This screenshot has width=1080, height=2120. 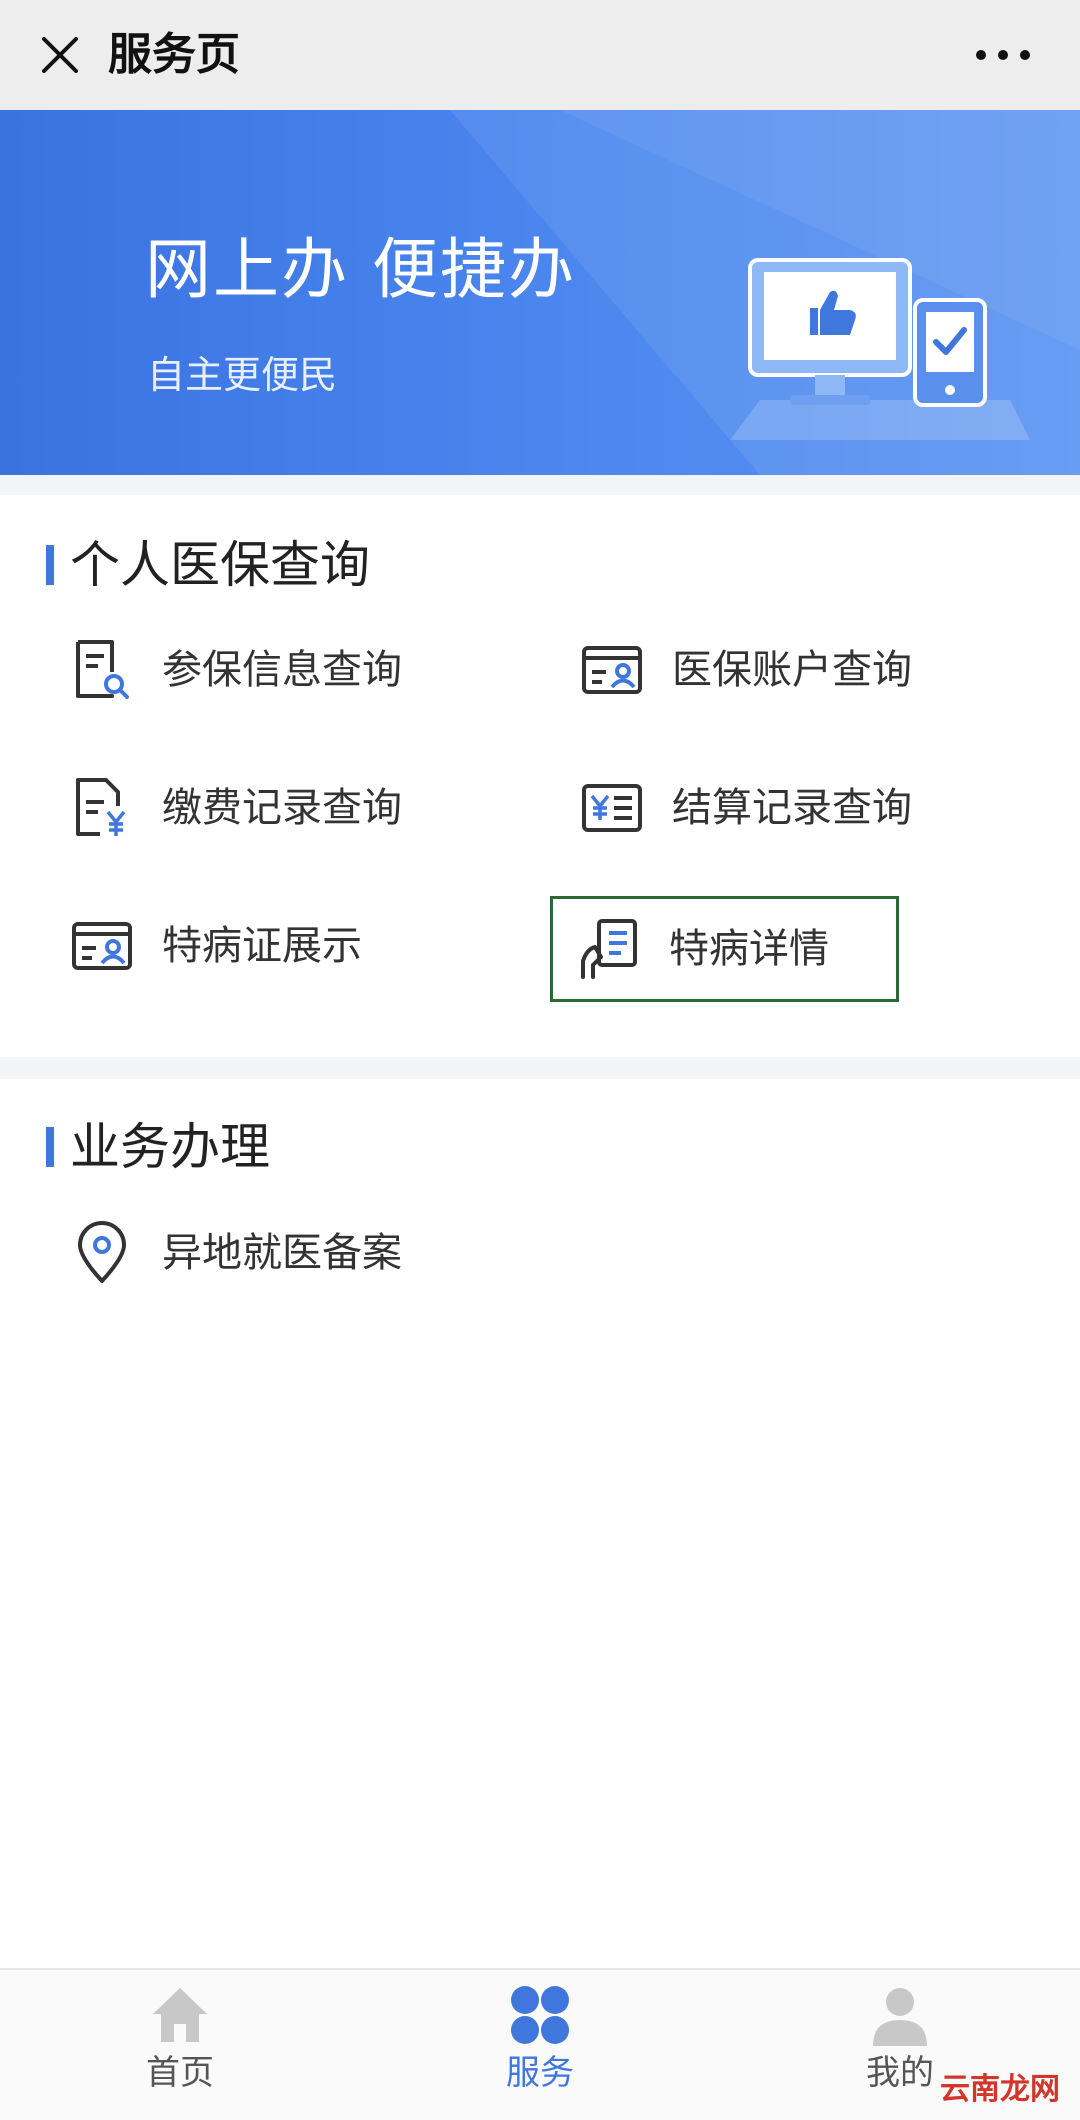 I want to click on section-title-personal: 个人医保查询, so click(x=208, y=565).